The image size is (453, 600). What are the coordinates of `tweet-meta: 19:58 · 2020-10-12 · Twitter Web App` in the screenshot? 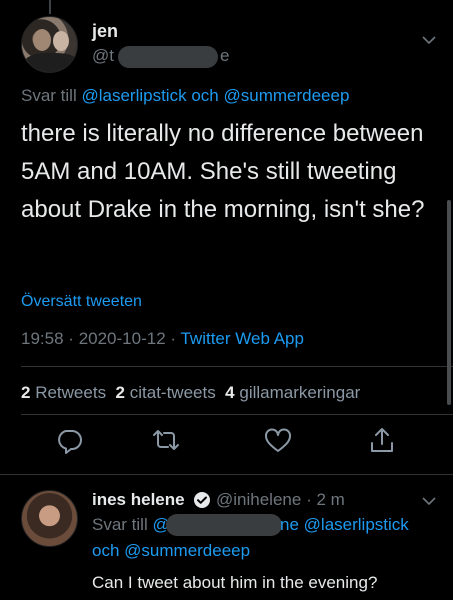 It's located at (162, 339).